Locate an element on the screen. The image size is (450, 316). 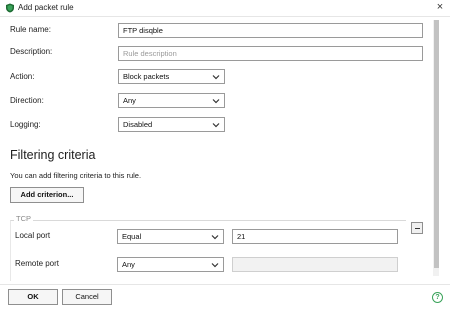
description-label: Description: is located at coordinates (31, 51).